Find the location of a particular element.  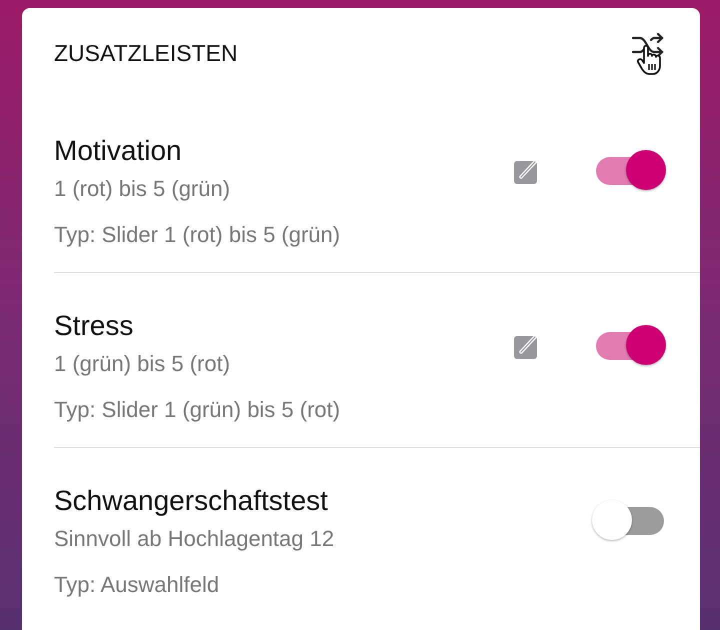

item-name: Stress is located at coordinates (94, 326).